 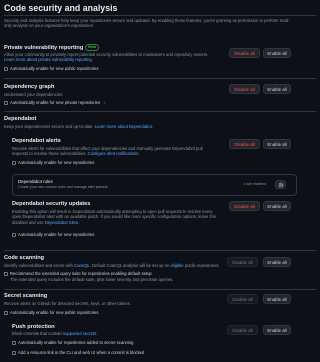 What do you see at coordinates (61, 8) in the screenshot?
I see `page-title: Code security and analysis` at bounding box center [61, 8].